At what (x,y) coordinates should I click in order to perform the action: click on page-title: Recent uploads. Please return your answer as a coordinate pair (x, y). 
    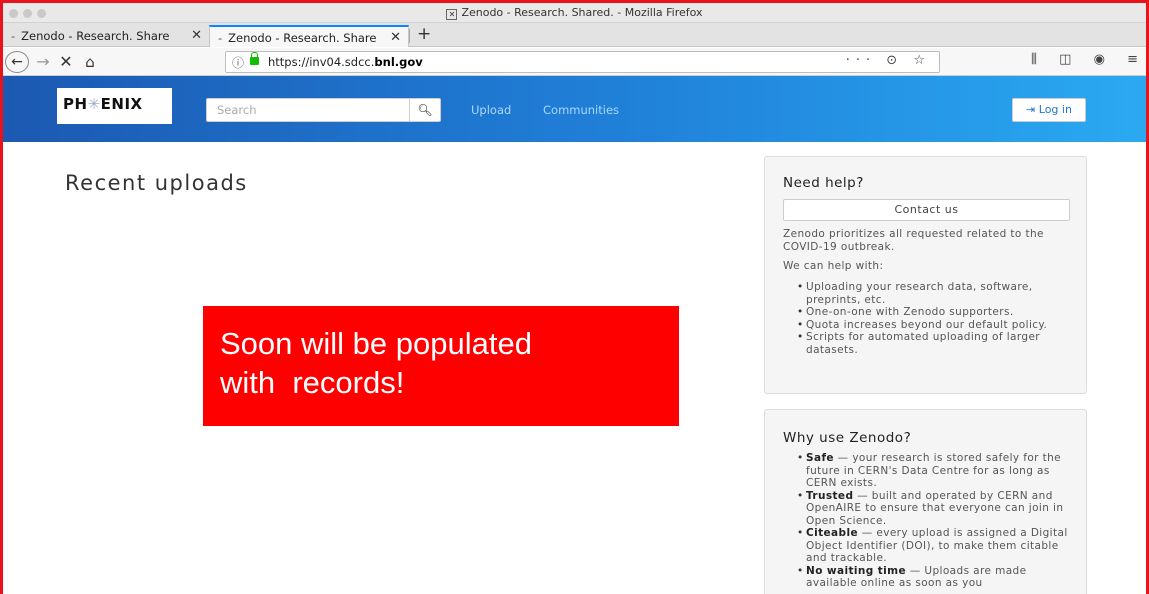
    Looking at the image, I should click on (156, 183).